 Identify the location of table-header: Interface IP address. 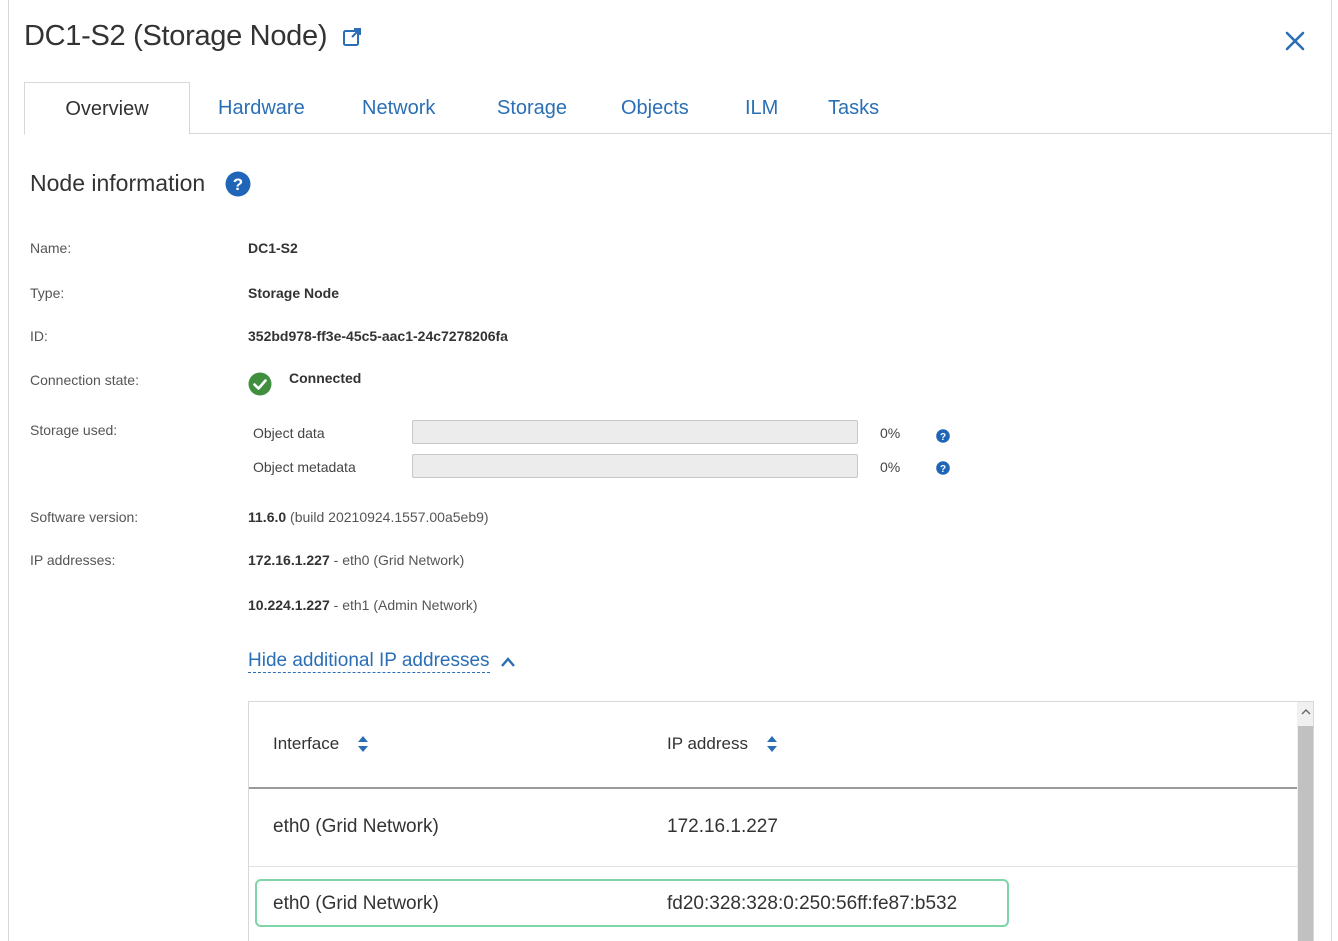
(773, 745).